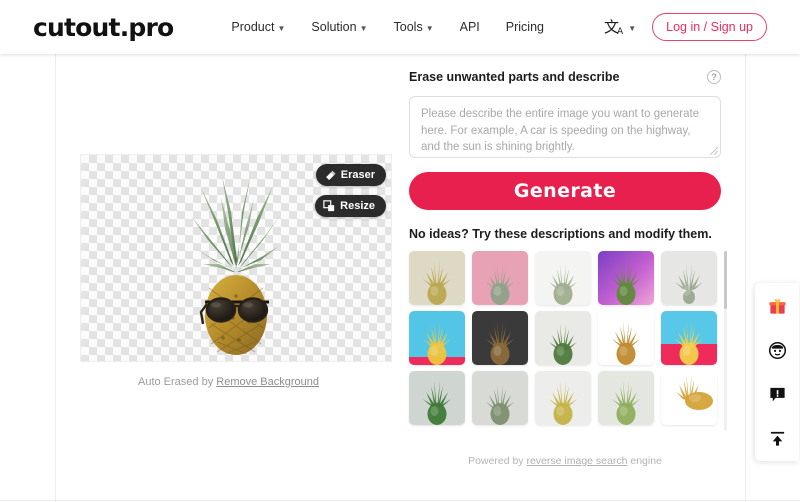 This screenshot has height=502, width=800. Describe the element at coordinates (334, 27) in the screenshot. I see `nav-label-solution: Solution` at that location.